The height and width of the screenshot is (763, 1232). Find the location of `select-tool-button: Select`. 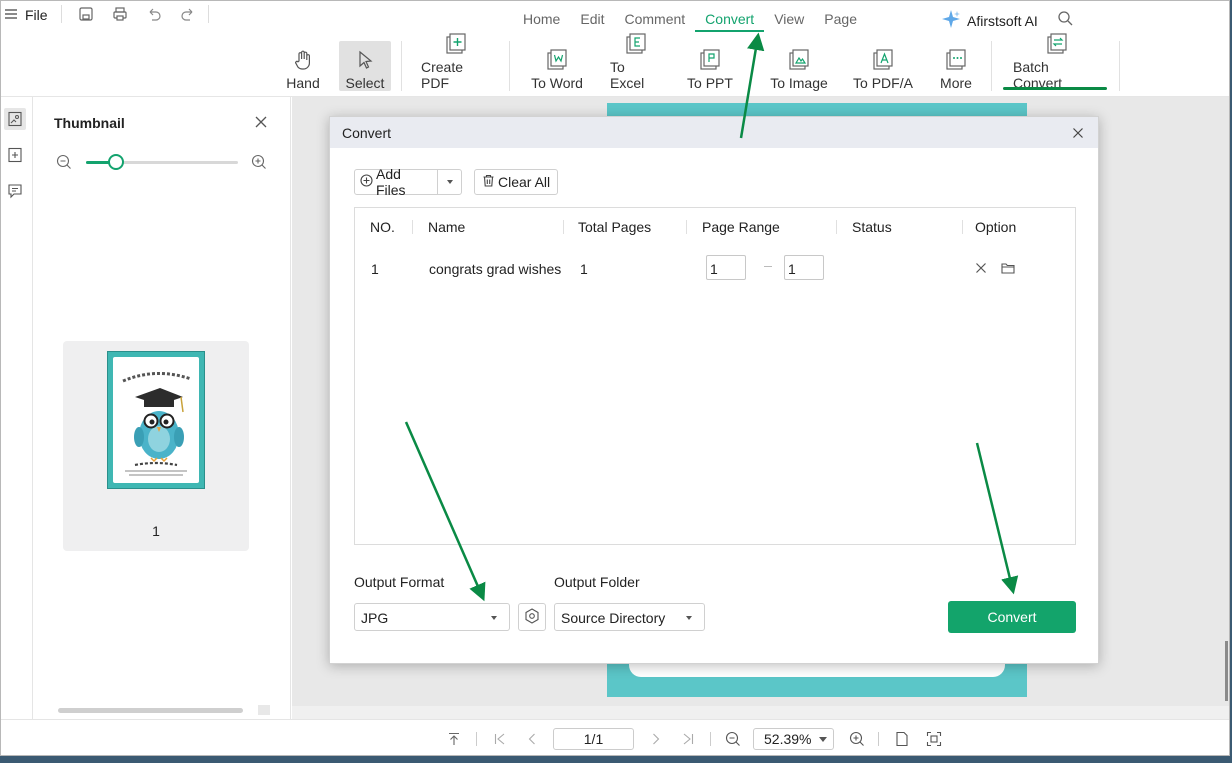

select-tool-button: Select is located at coordinates (365, 66).